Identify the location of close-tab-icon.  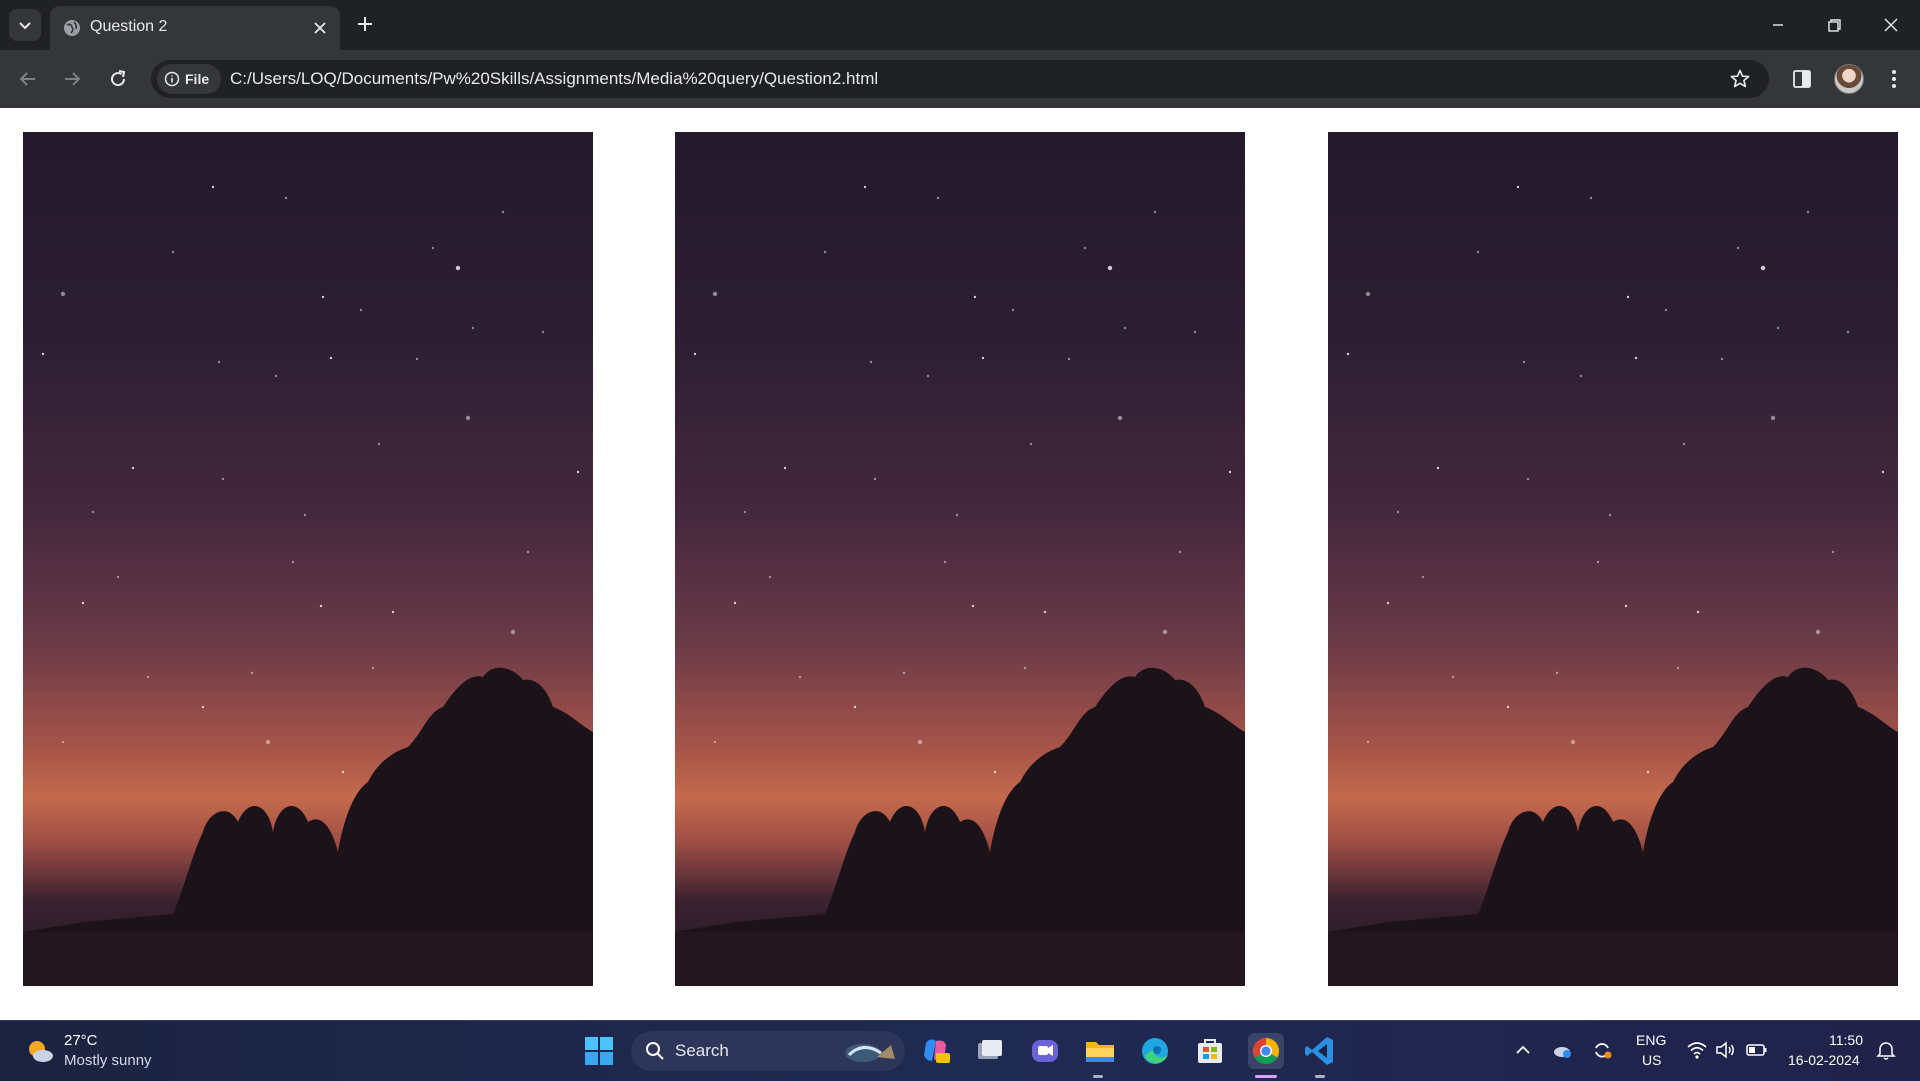
(320, 28).